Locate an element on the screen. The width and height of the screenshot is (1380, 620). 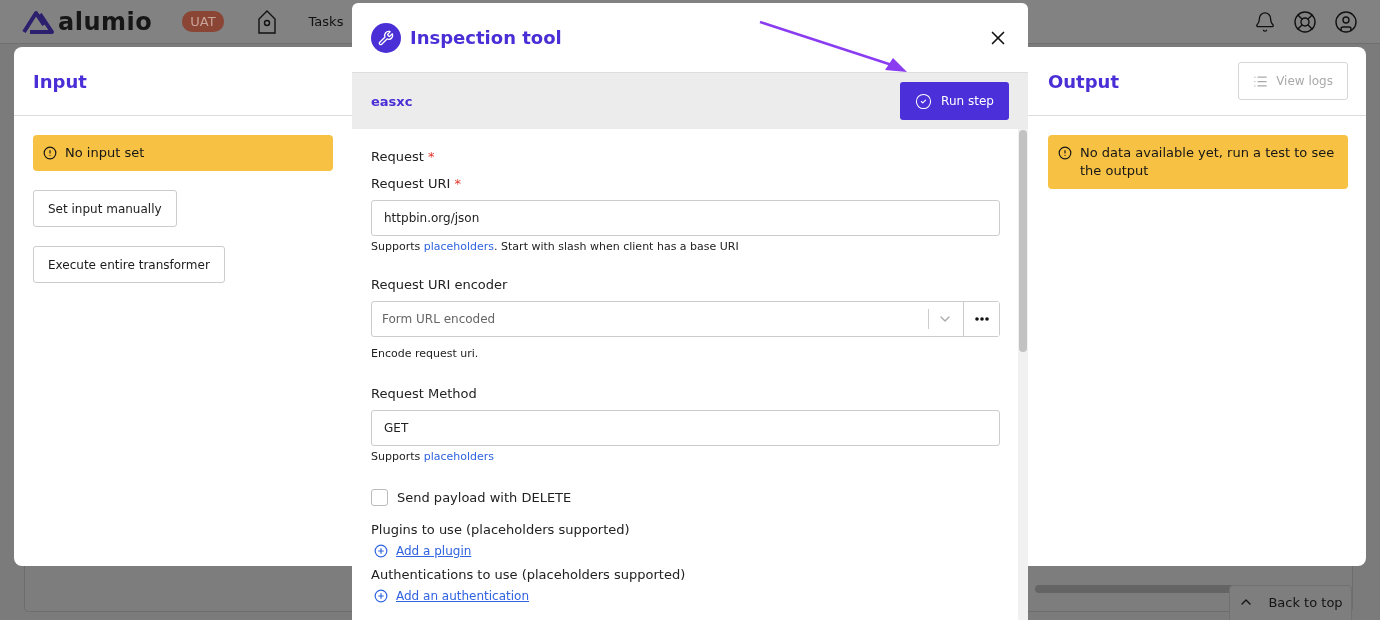
text-field: GET is located at coordinates (685, 428).